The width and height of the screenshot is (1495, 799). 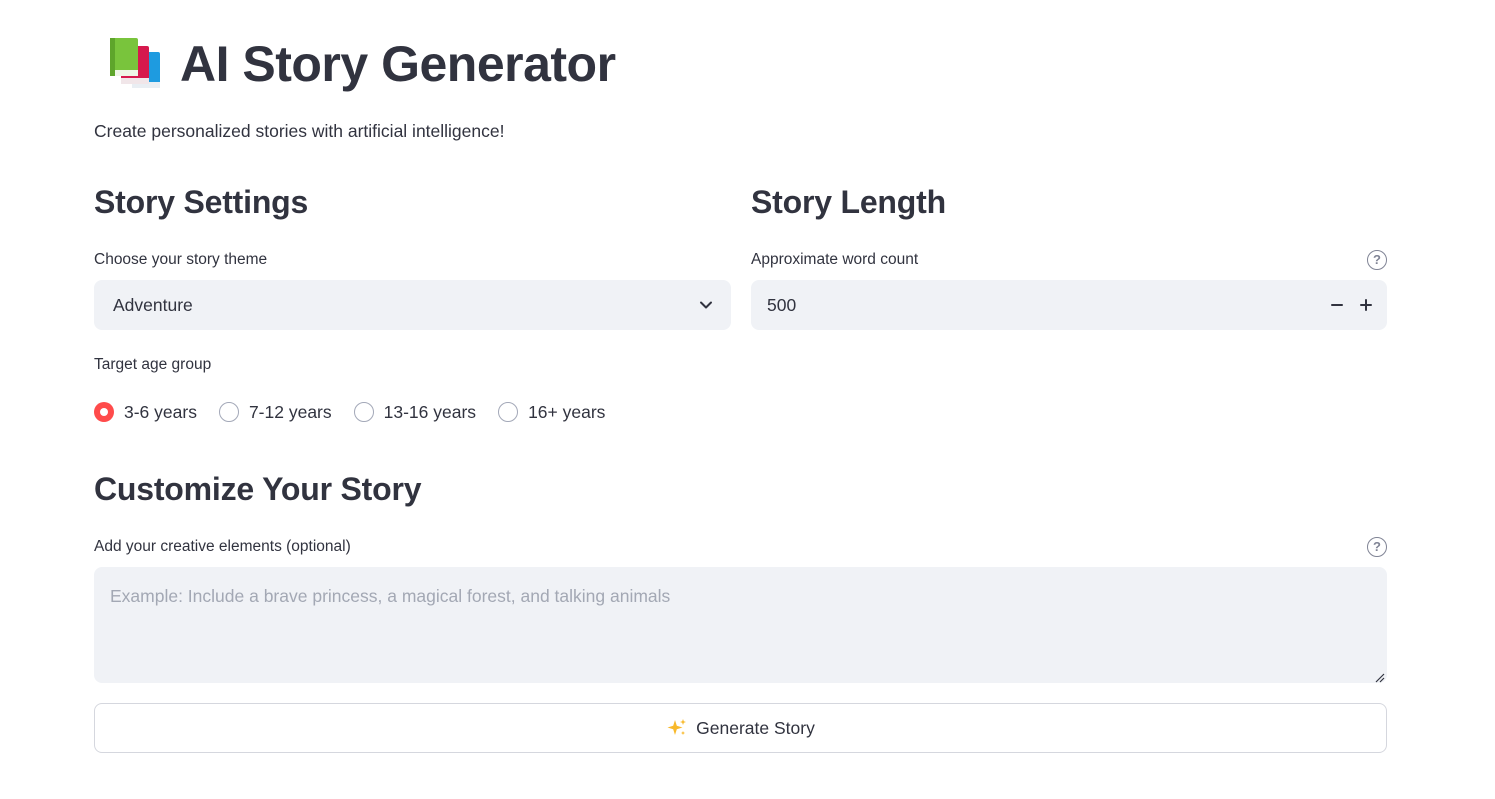 I want to click on story-settings-heading: Story Settings, so click(x=201, y=202).